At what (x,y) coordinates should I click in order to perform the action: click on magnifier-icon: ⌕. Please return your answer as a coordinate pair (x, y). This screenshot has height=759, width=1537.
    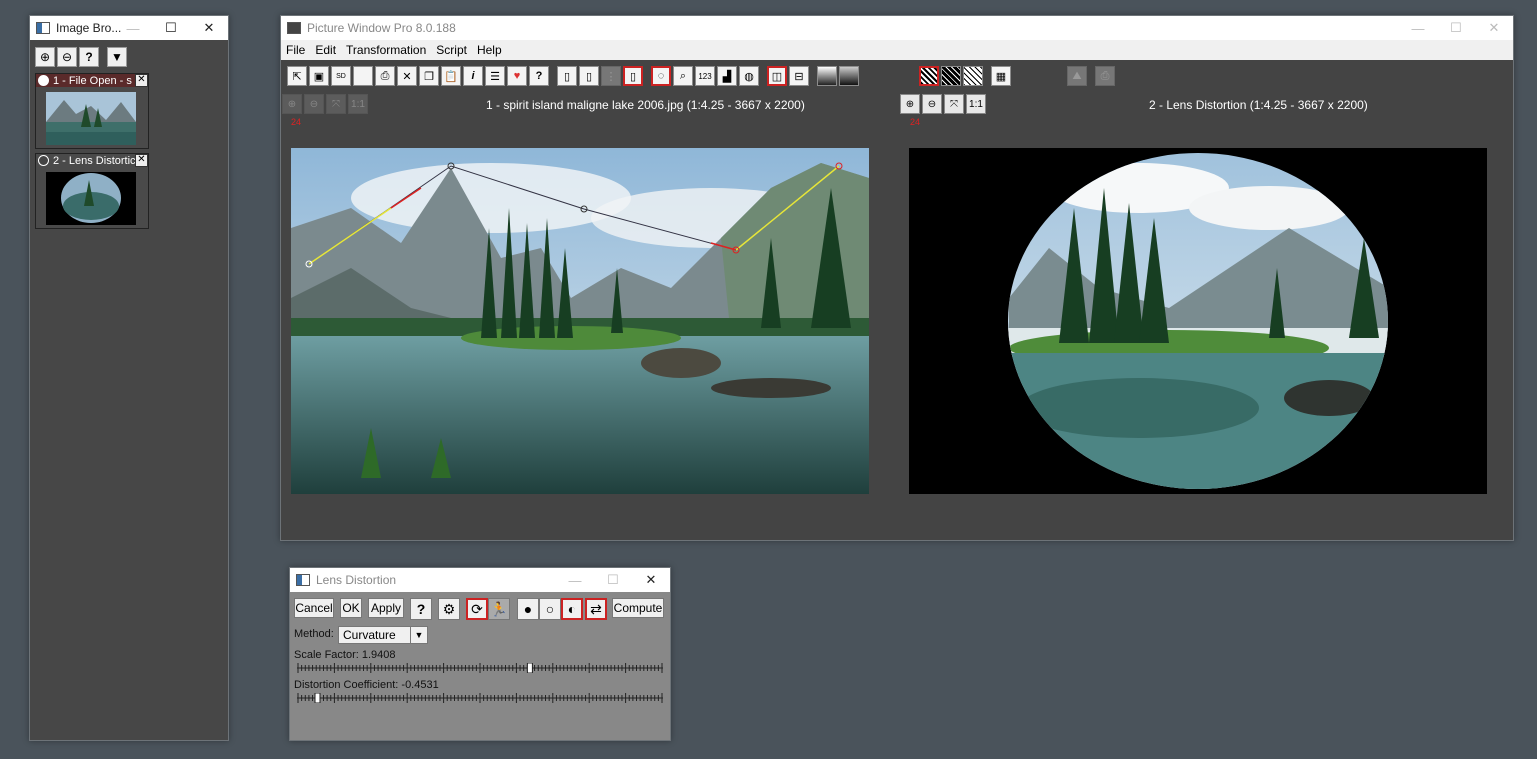
    Looking at the image, I should click on (683, 76).